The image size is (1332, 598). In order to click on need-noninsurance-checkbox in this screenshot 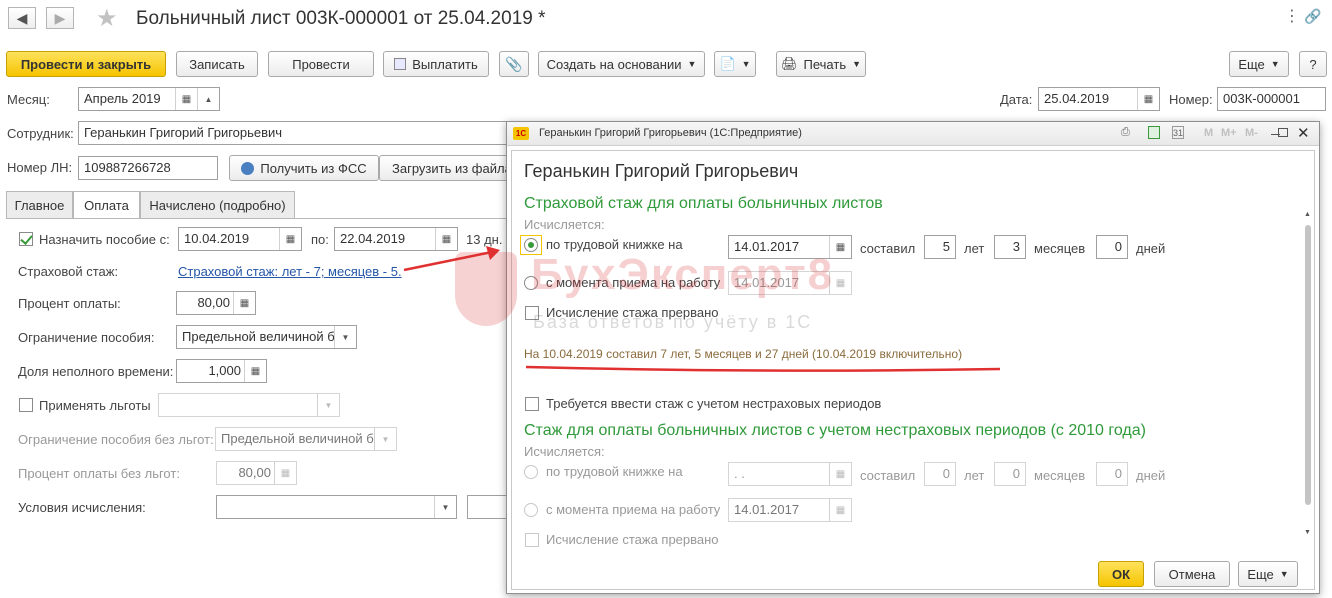, I will do `click(532, 404)`.